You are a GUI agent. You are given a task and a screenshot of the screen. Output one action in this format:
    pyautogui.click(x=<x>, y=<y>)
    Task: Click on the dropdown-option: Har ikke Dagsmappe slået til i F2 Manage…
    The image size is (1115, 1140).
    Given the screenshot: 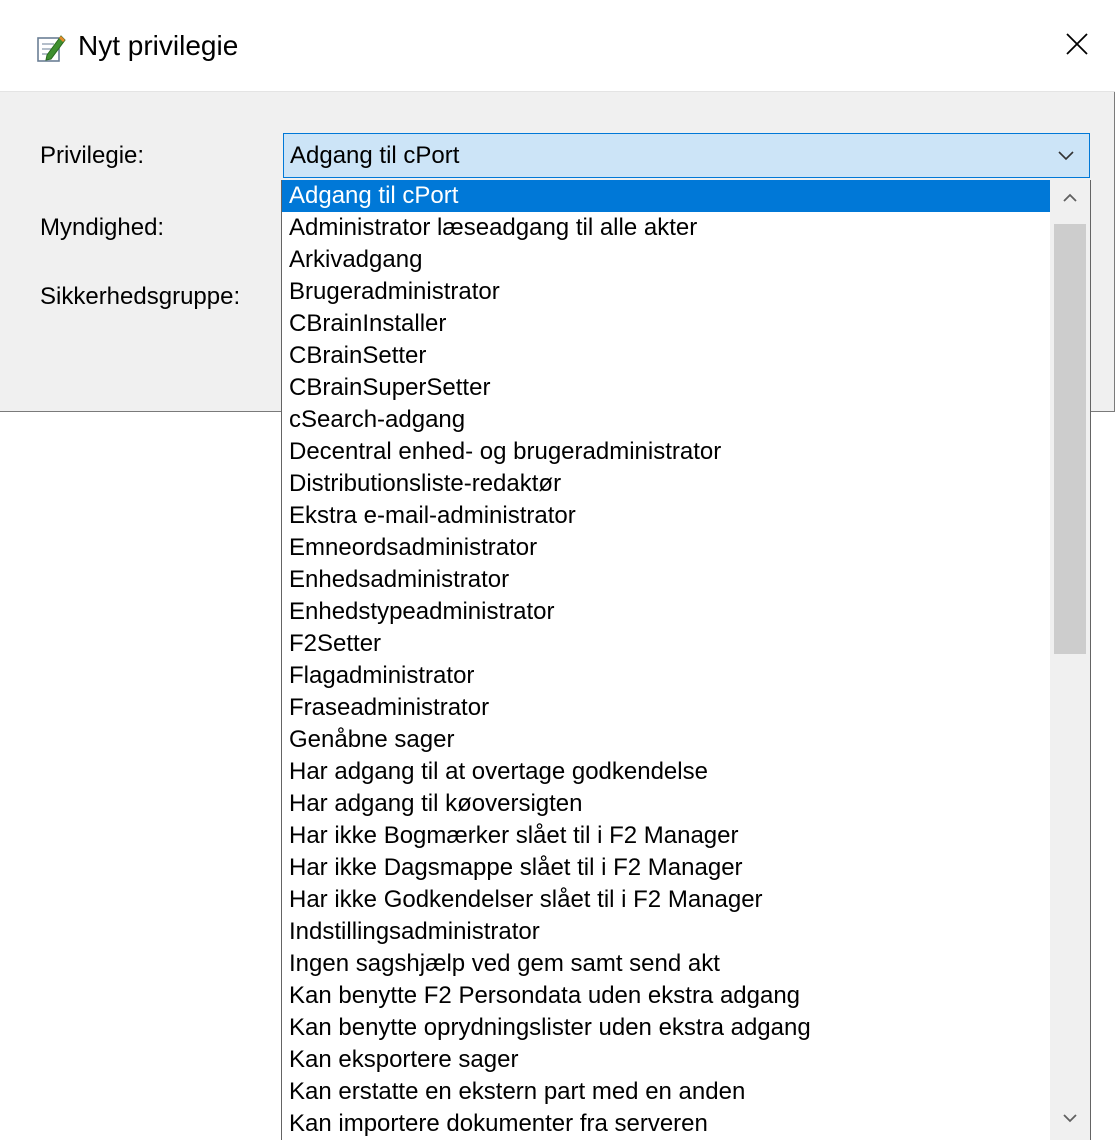 What is the action you would take?
    pyautogui.click(x=666, y=868)
    